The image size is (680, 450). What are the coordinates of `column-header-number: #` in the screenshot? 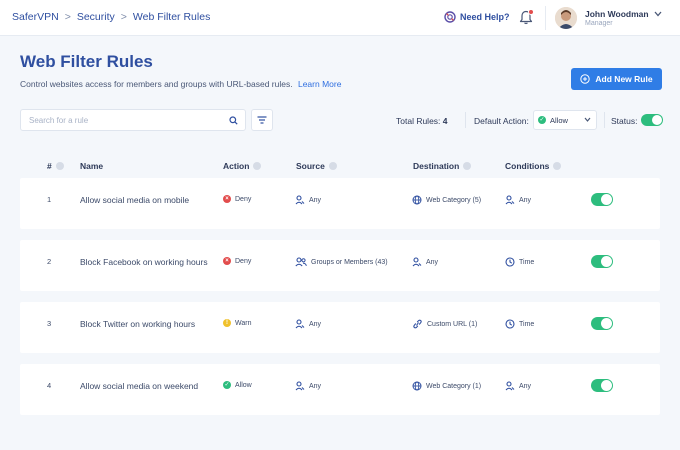 It's located at (55, 166).